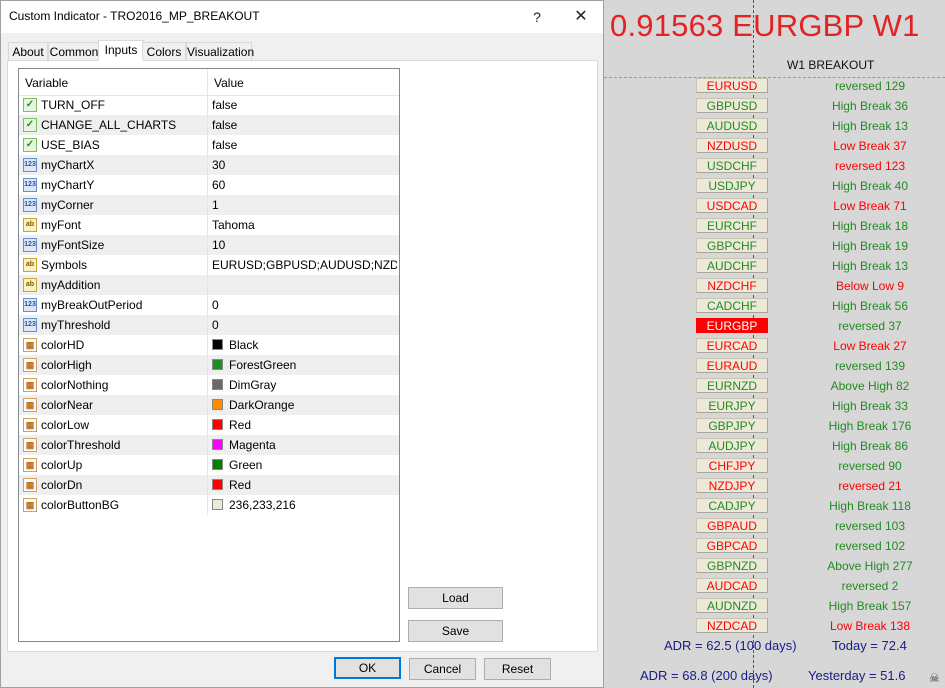 The width and height of the screenshot is (945, 688). Describe the element at coordinates (209, 245) in the screenshot. I see `param-row: 123 myFontSize 10` at that location.